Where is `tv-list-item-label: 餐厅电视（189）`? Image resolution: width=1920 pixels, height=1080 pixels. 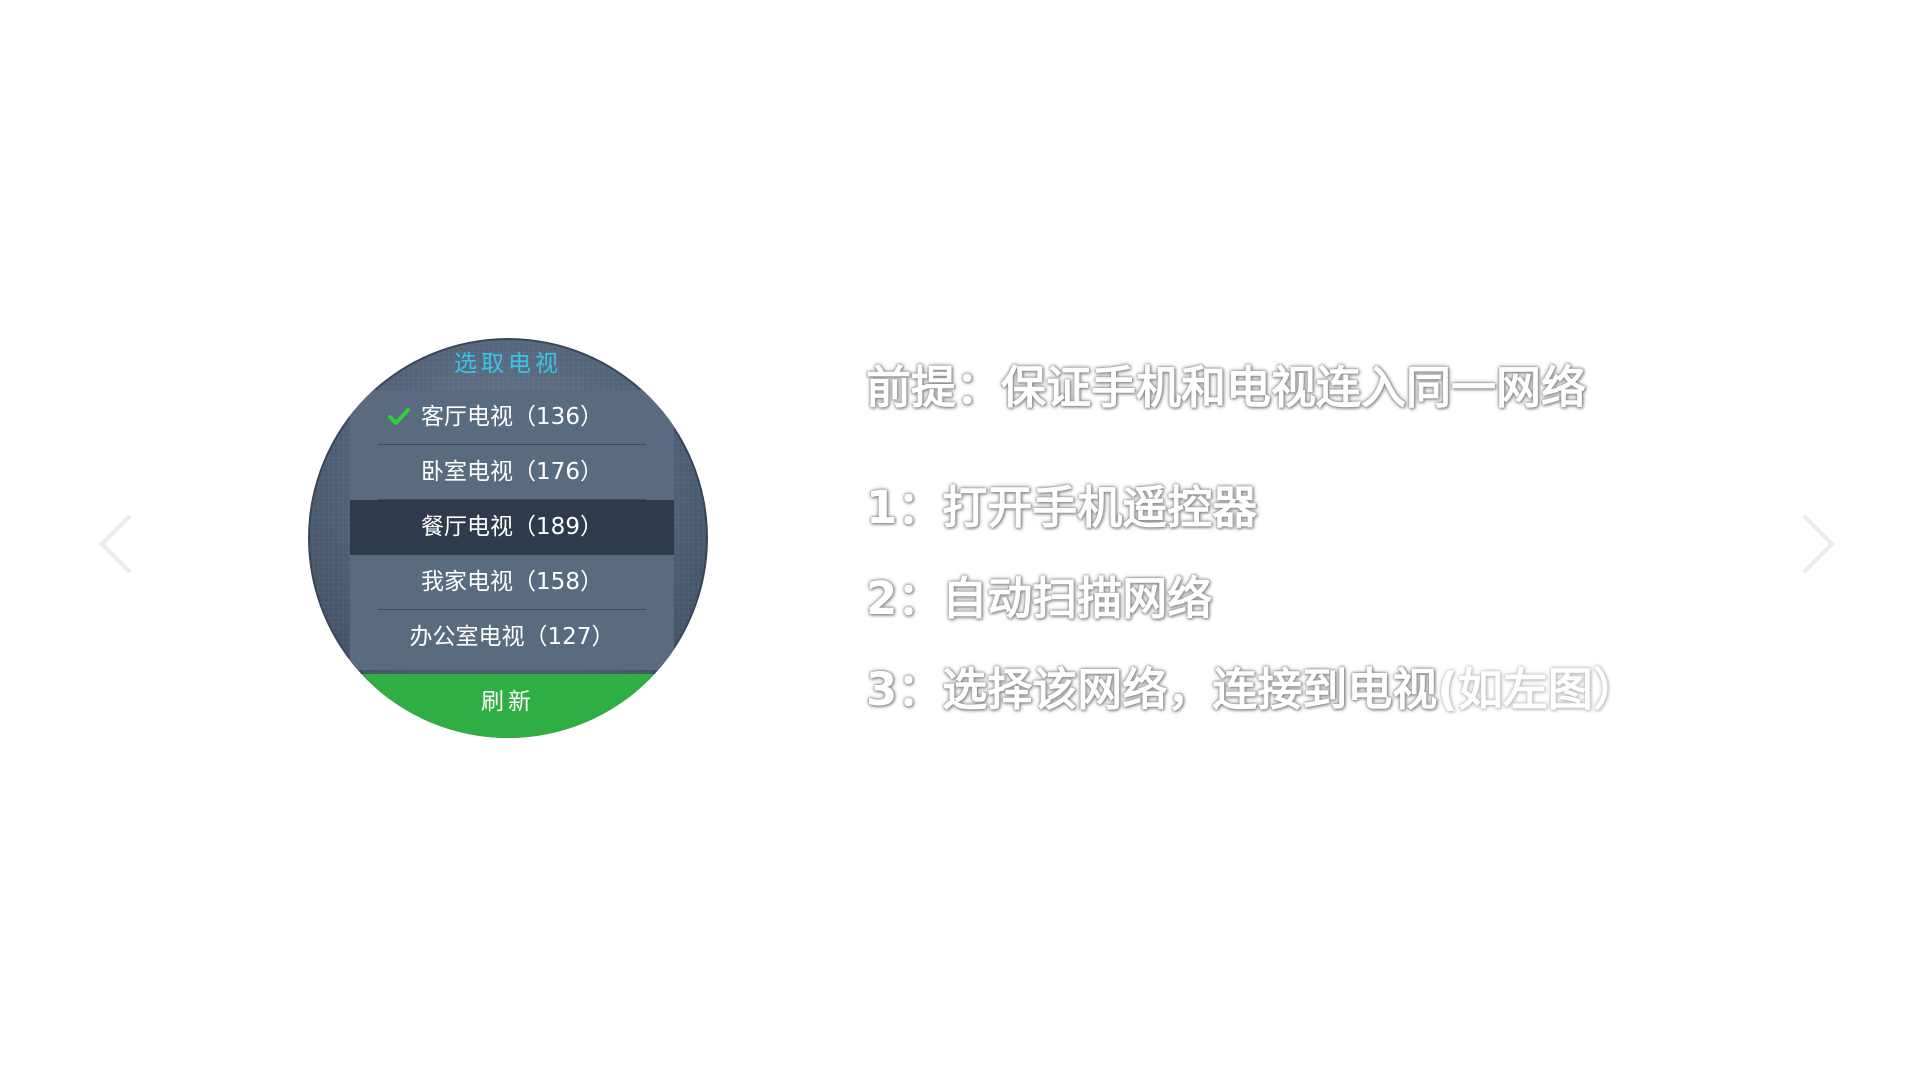
tv-list-item-label: 餐厅电视（189） is located at coordinates (512, 527).